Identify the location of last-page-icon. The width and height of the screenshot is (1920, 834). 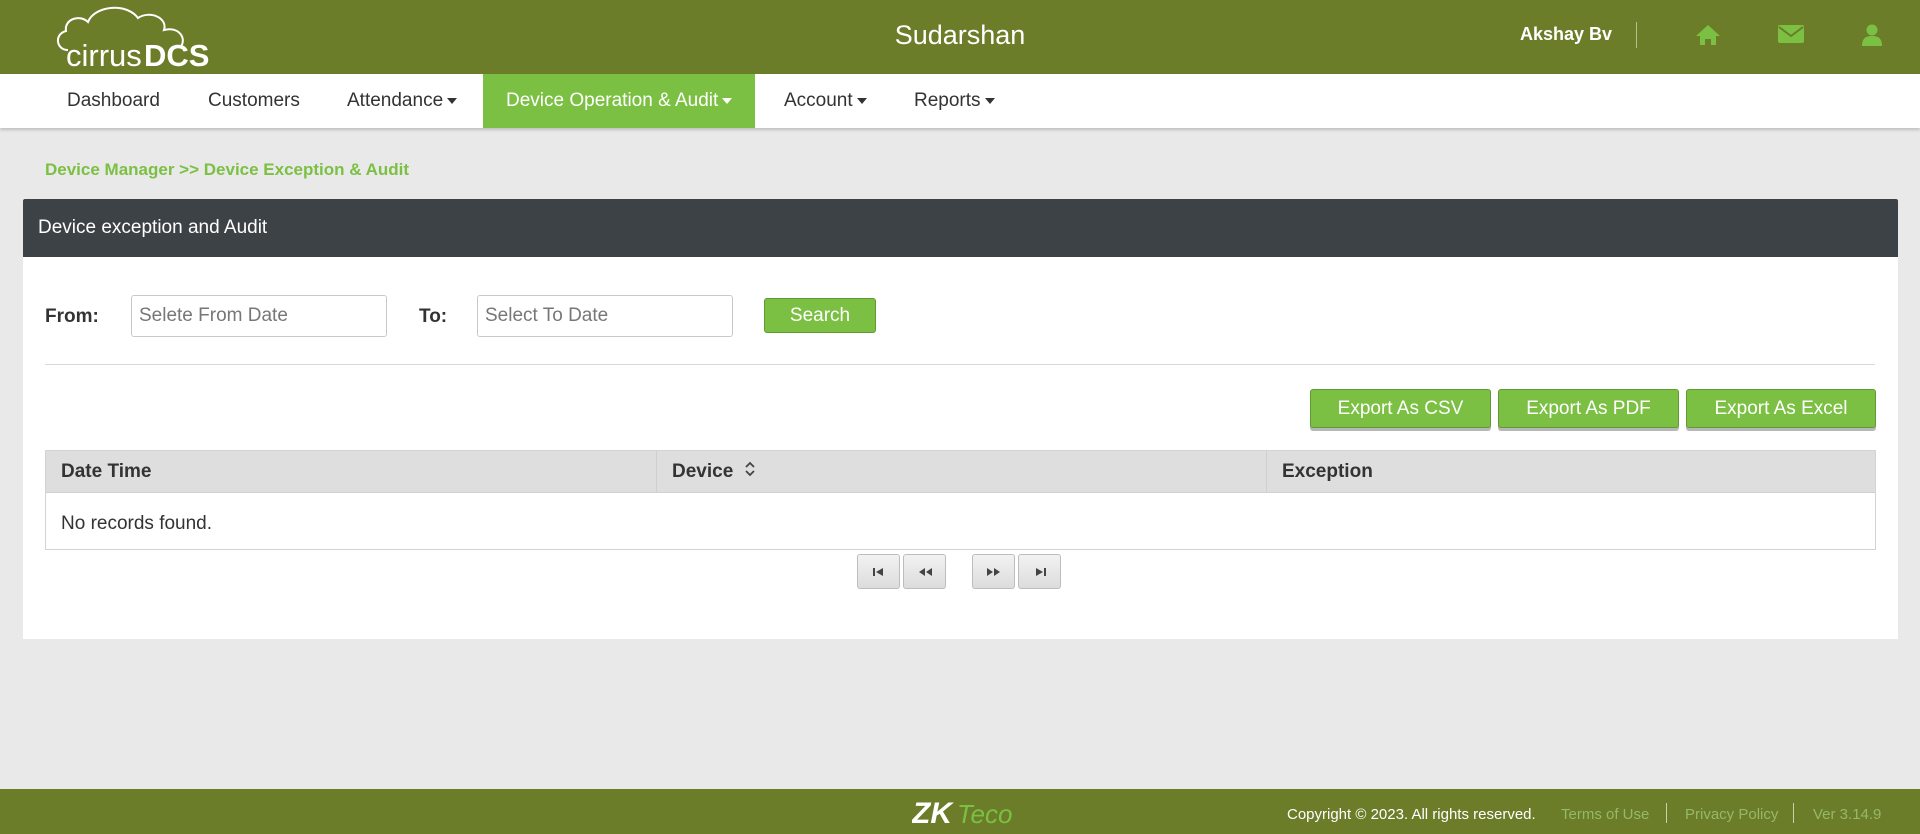
(1041, 572).